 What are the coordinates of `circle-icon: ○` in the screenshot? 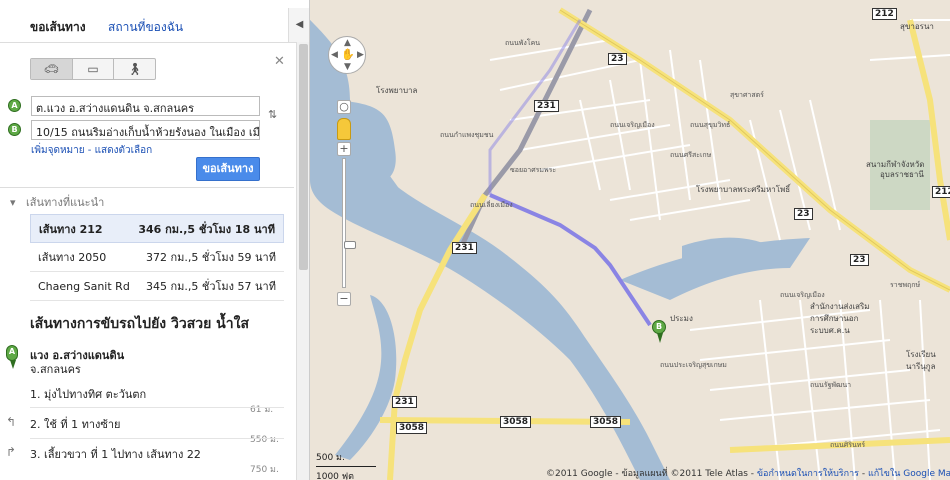 It's located at (344, 106).